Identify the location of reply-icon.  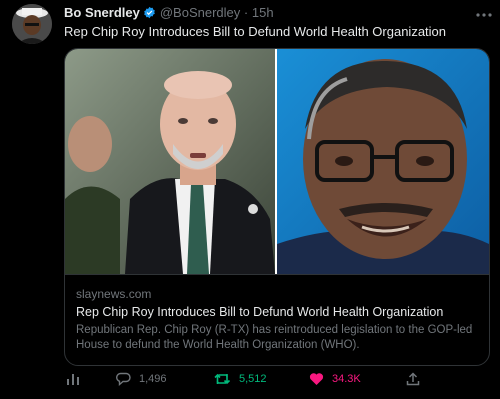
(123, 379).